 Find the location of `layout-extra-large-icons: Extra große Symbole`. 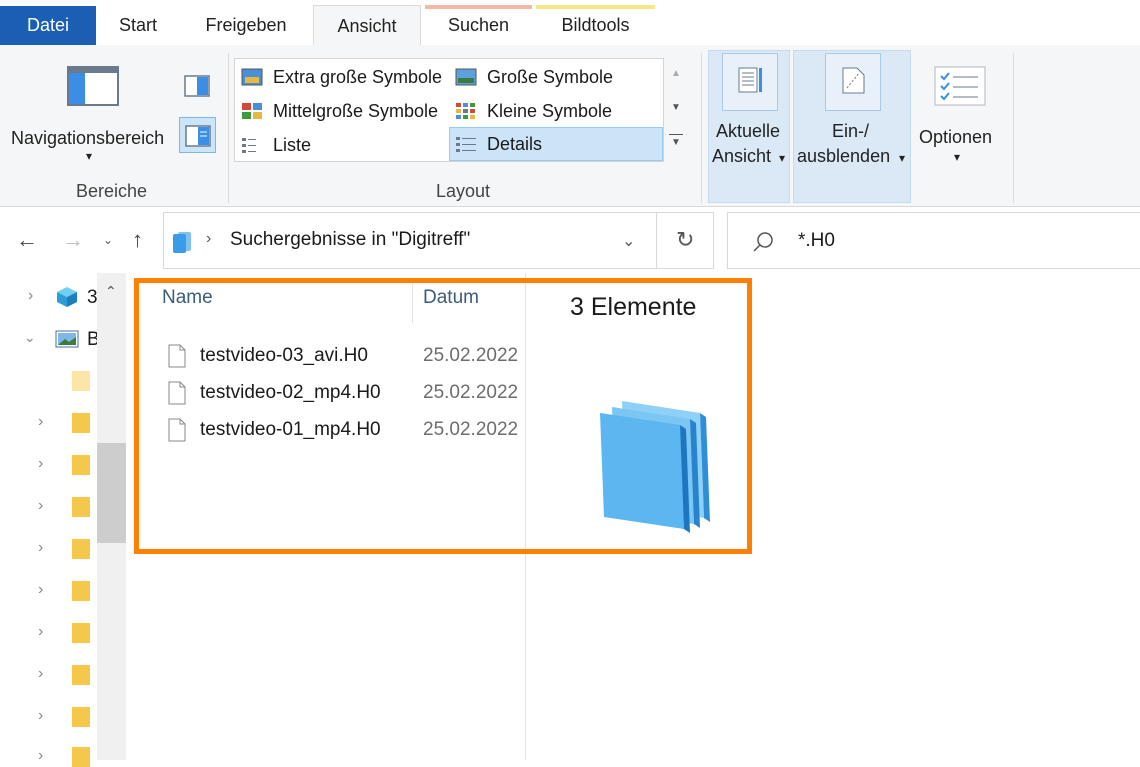

layout-extra-large-icons: Extra große Symbole is located at coordinates (342, 77).